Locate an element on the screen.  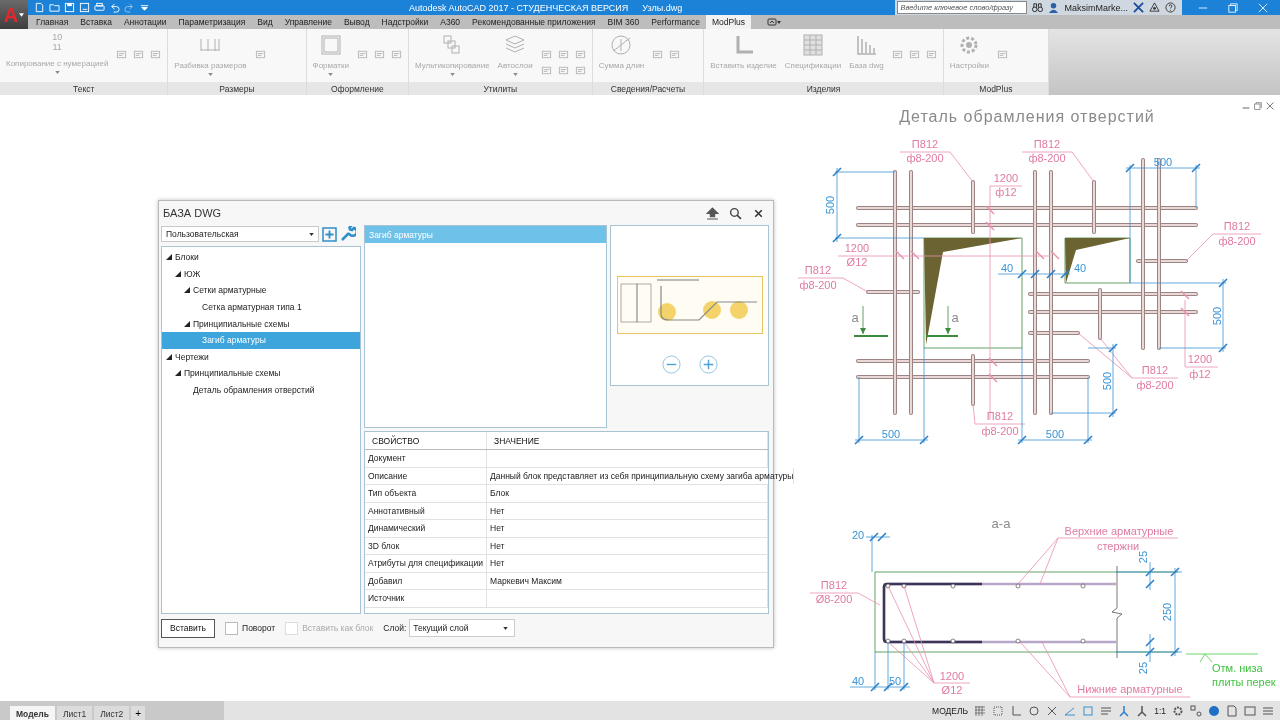
help-icon is located at coordinates (1170, 7).